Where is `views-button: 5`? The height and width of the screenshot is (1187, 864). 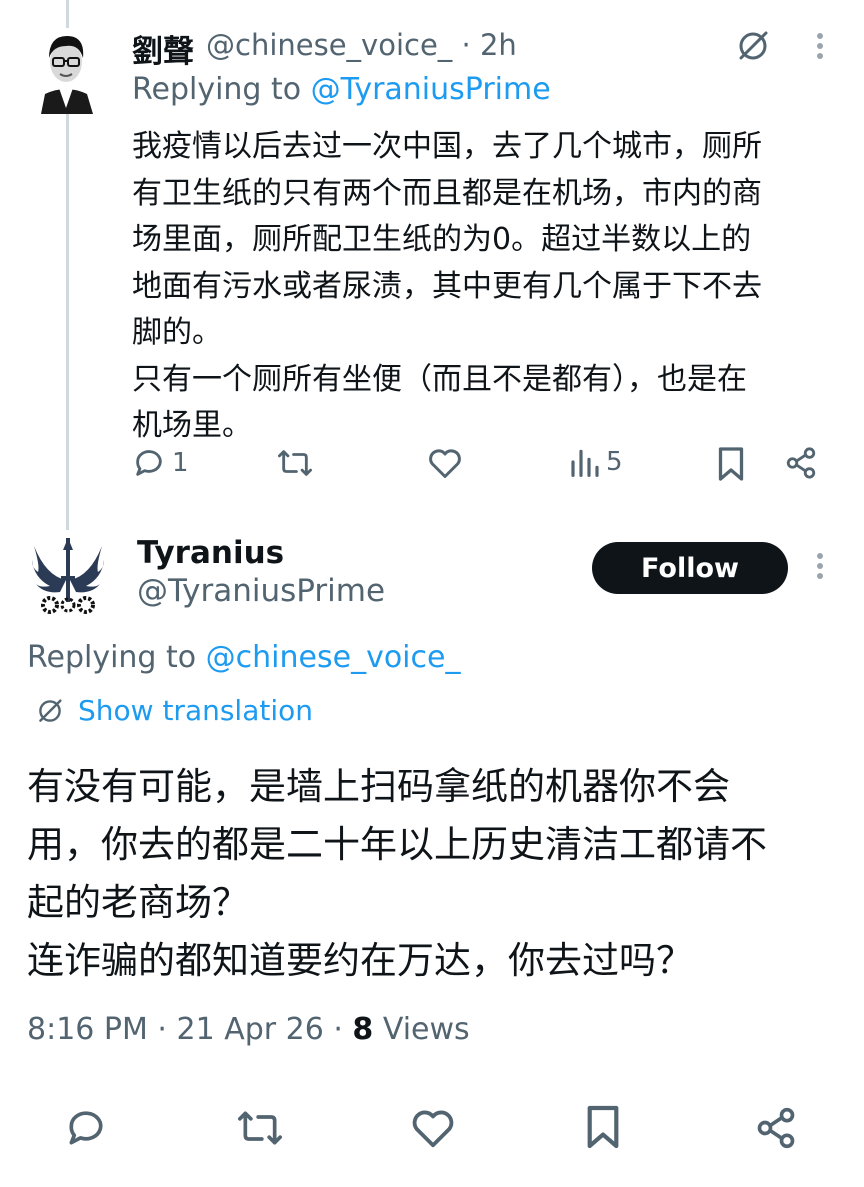 views-button: 5 is located at coordinates (596, 462).